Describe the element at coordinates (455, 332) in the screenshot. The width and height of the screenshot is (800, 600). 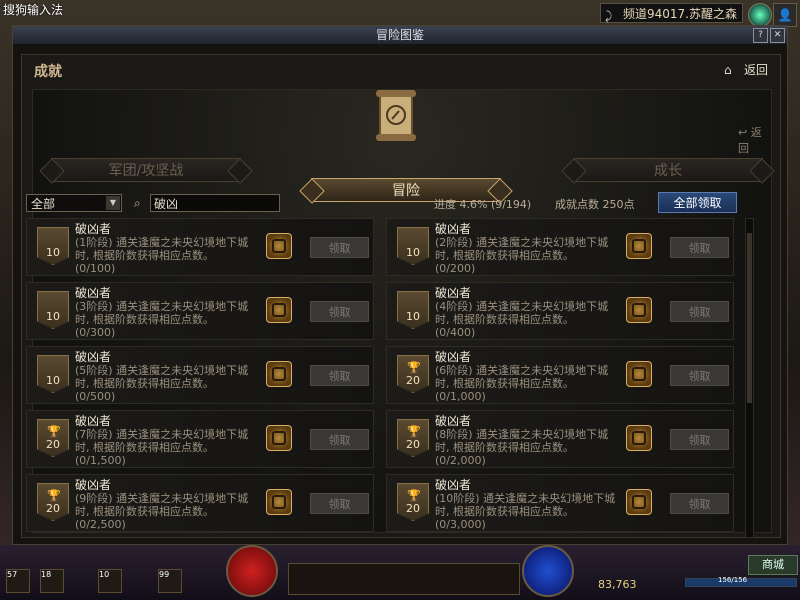
I see `achievement-progress: (0/400)` at that location.